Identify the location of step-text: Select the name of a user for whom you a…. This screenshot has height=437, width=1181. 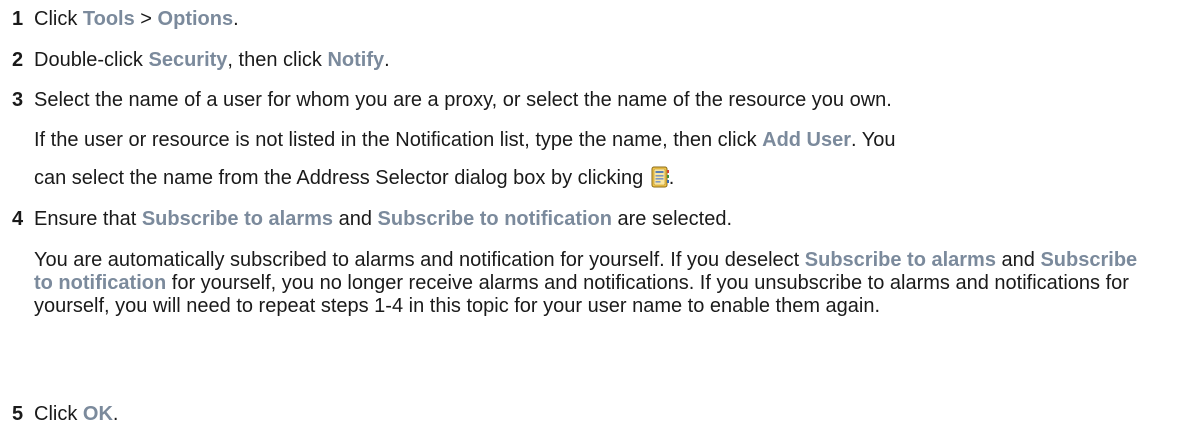
(463, 100).